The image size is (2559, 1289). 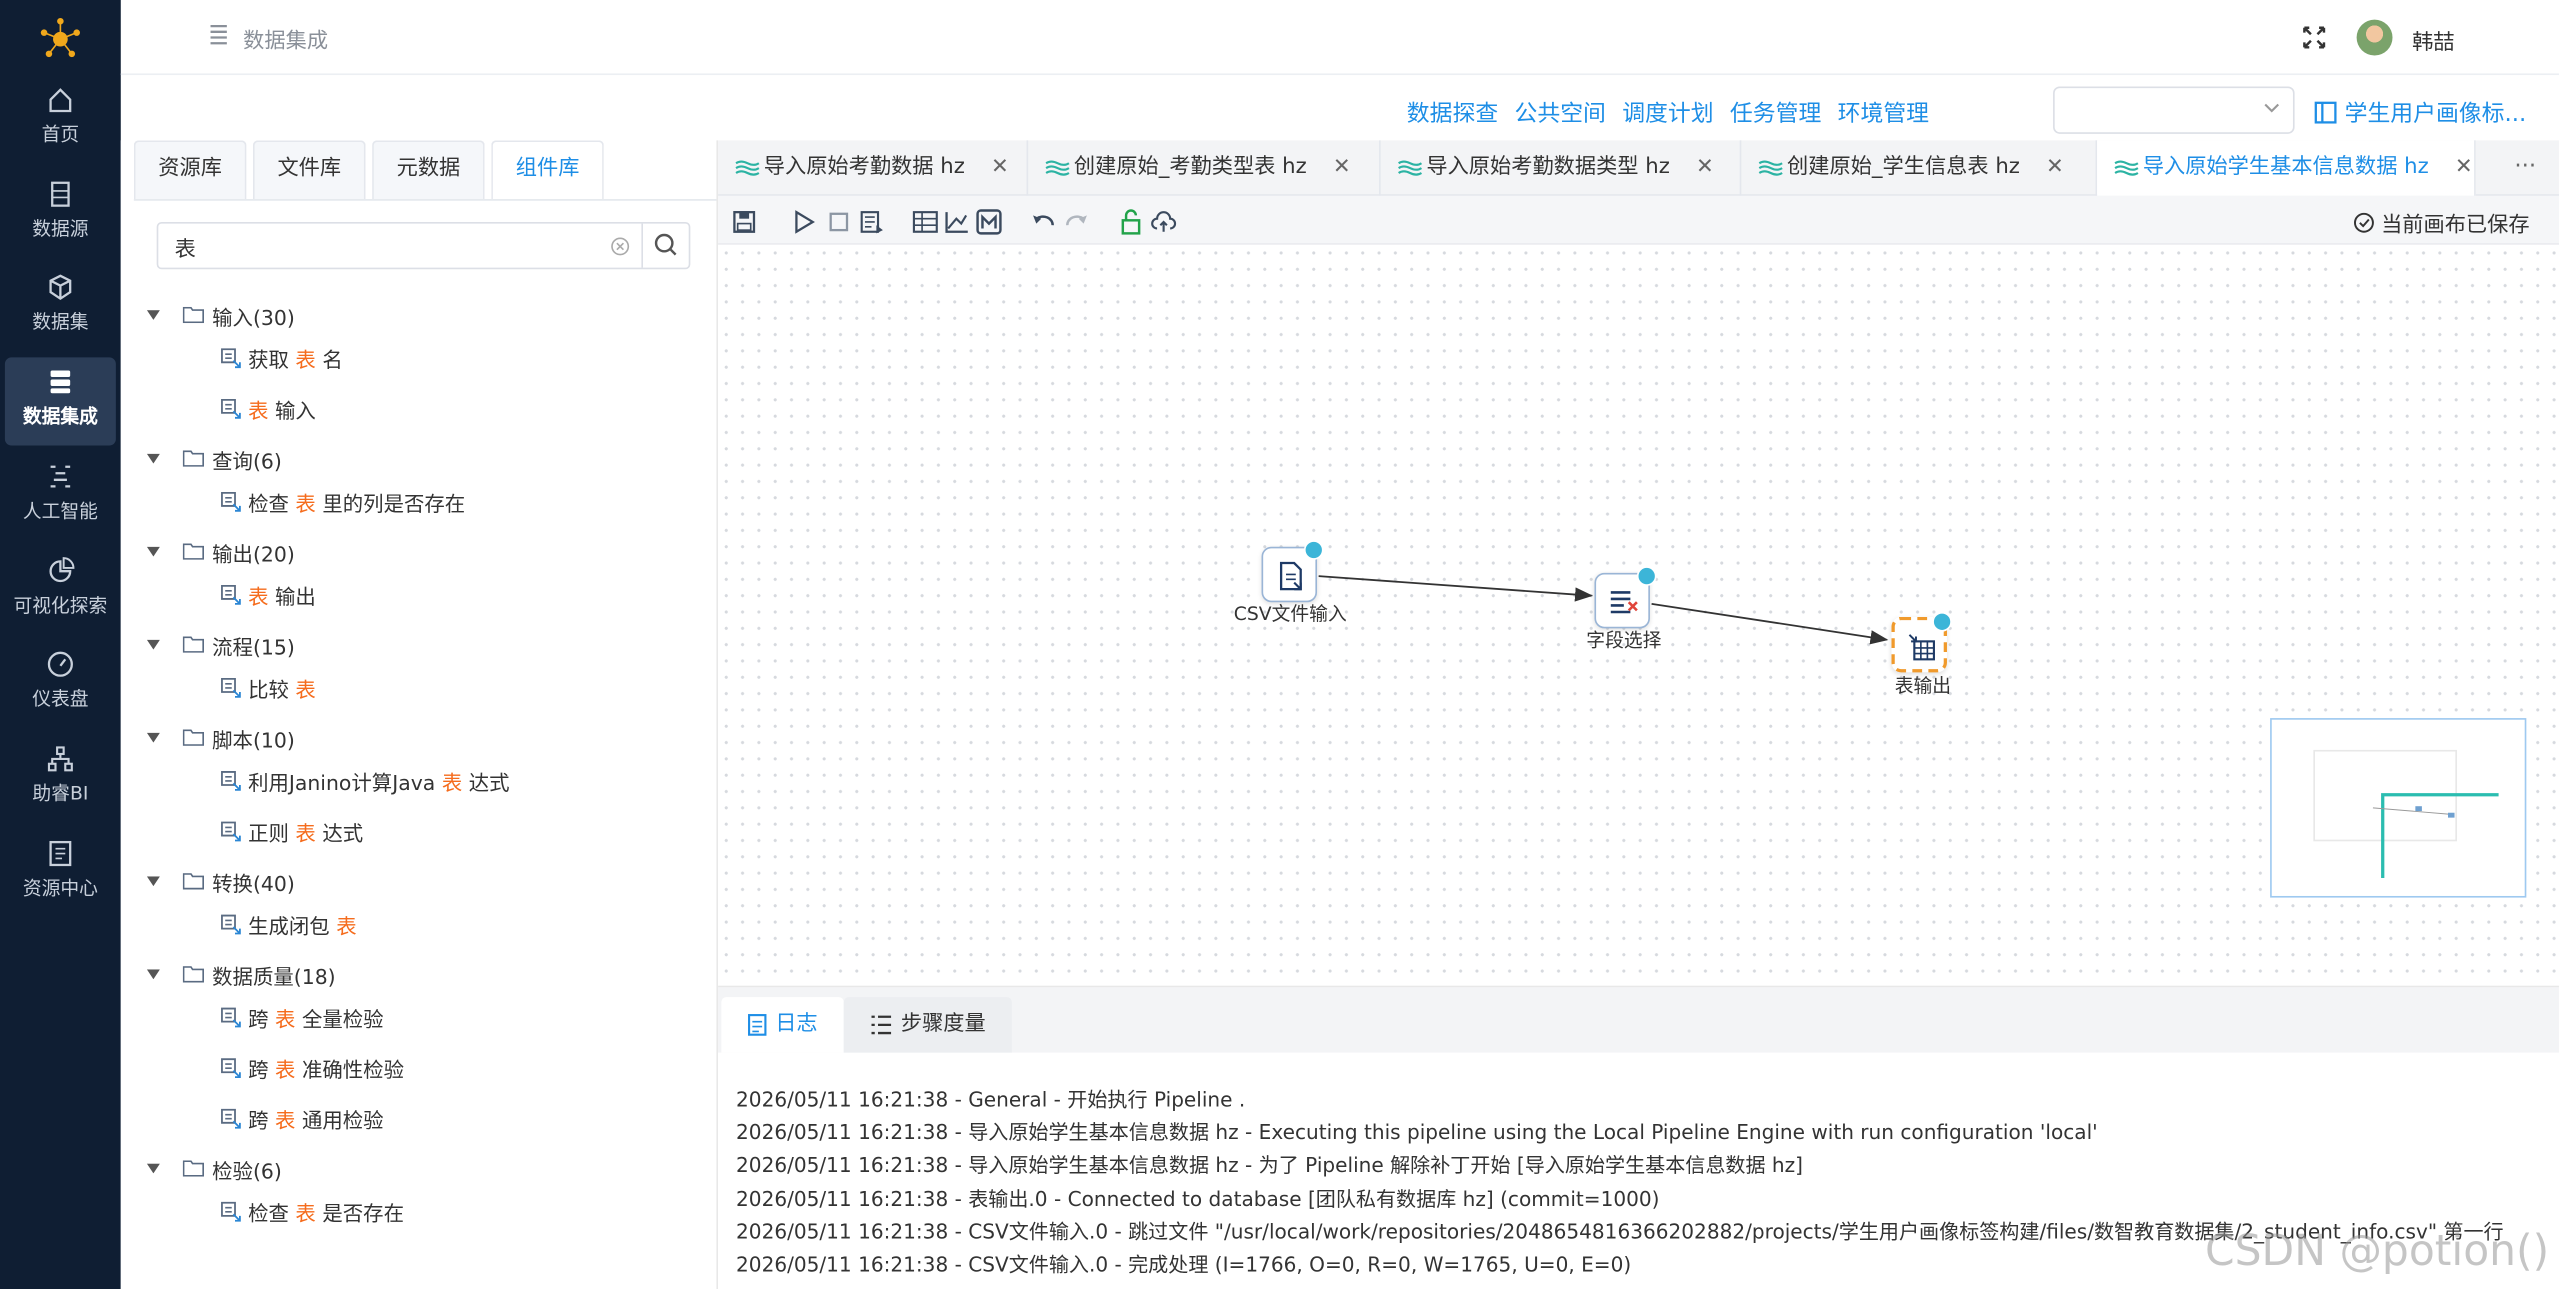 I want to click on step-table-output, so click(x=1921, y=642).